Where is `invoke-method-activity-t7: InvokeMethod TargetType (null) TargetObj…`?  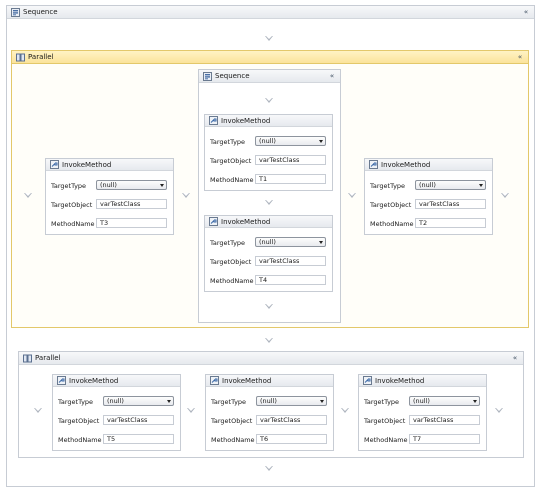
invoke-method-activity-t7: InvokeMethod TargetType (null) TargetObj… is located at coordinates (422, 412).